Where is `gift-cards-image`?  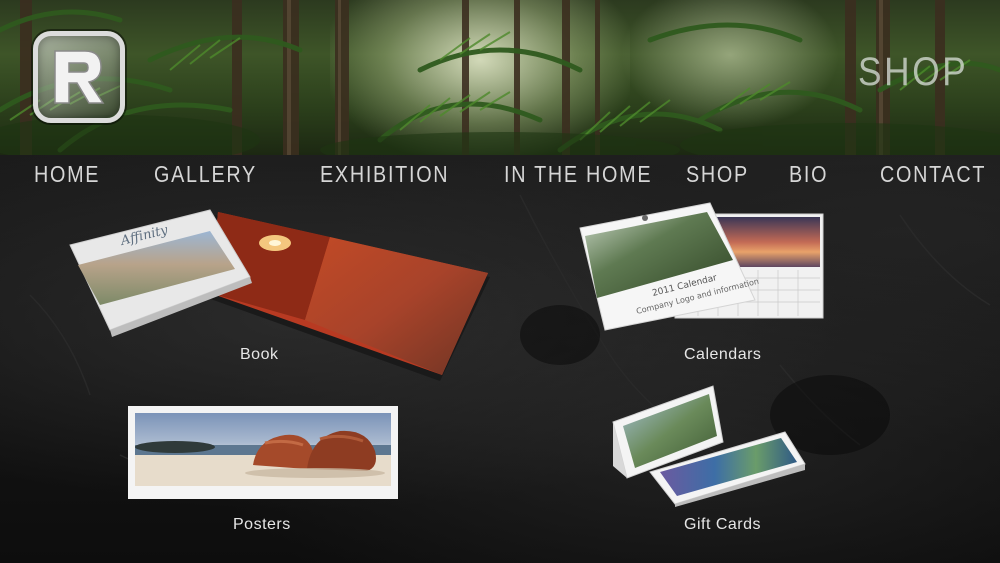 gift-cards-image is located at coordinates (709, 446).